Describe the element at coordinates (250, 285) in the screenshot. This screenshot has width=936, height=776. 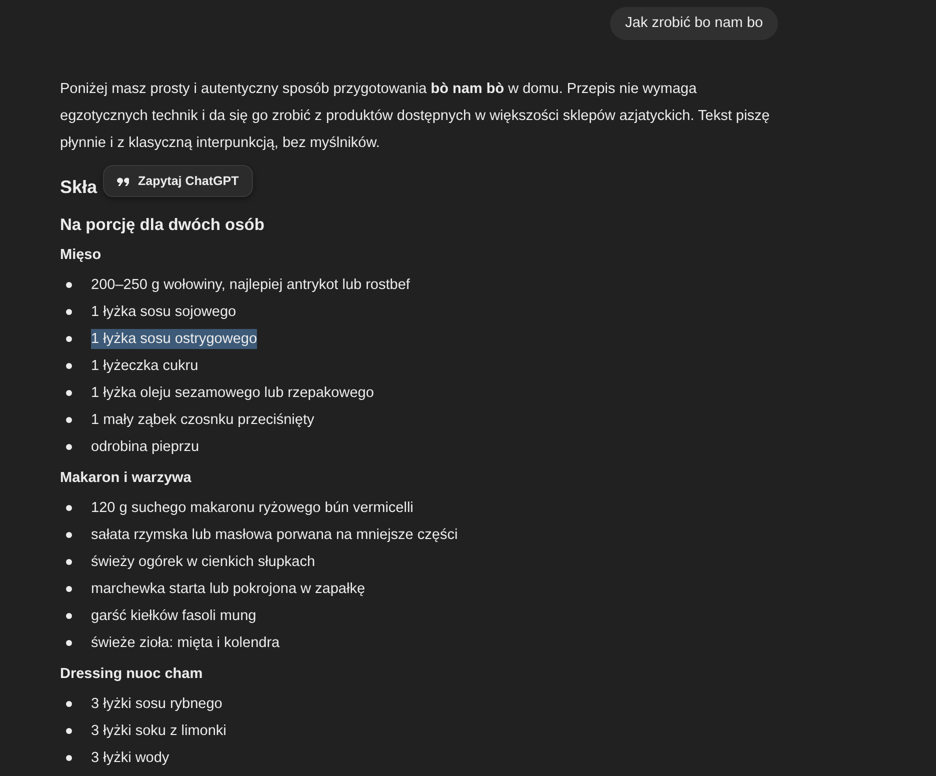
I see `list-item: 200–250 g wołowiny, najlepiej antrykot lub rostbef` at that location.